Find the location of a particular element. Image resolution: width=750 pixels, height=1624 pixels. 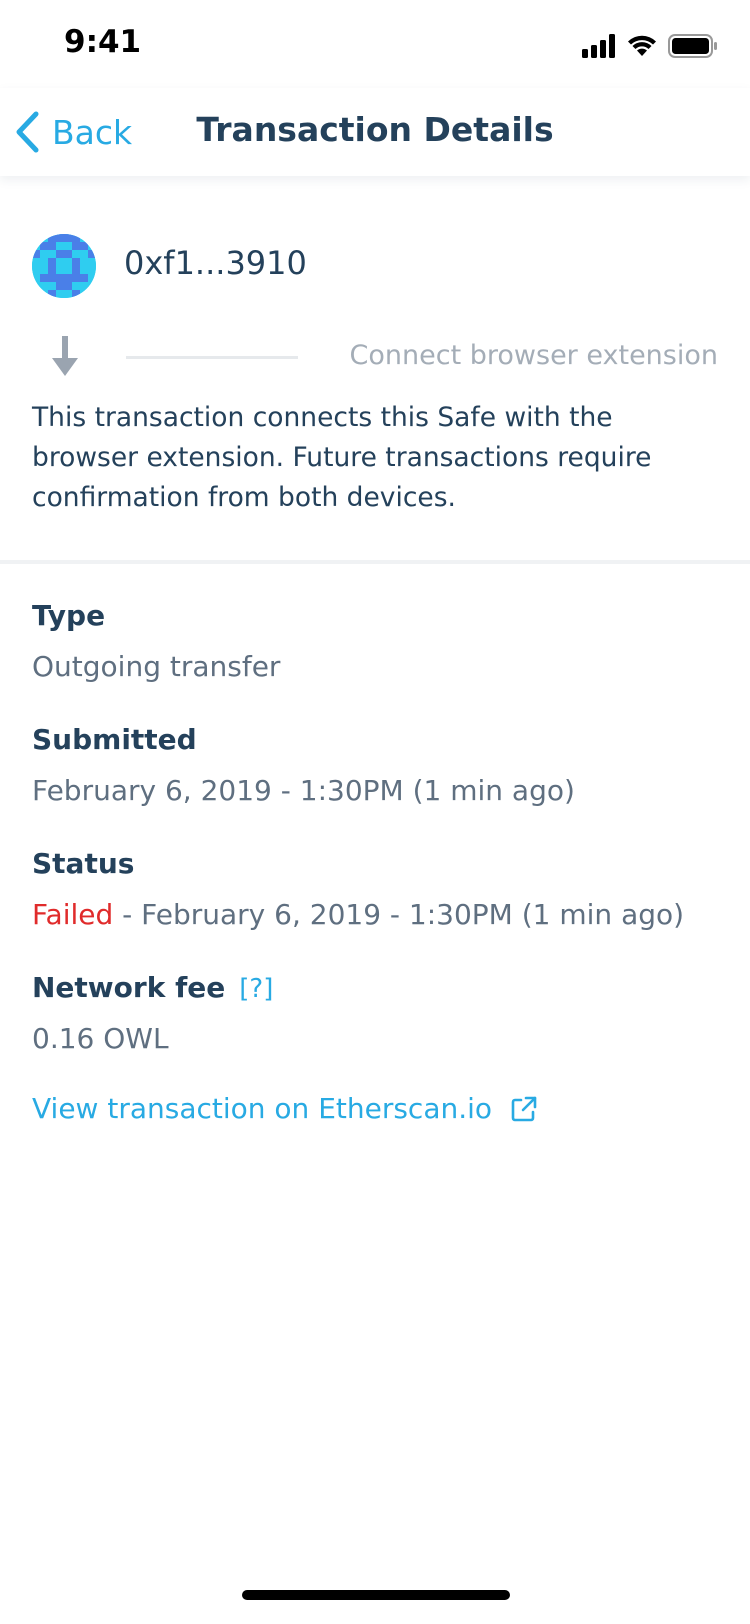

status-time: 9:41 is located at coordinates (103, 42).